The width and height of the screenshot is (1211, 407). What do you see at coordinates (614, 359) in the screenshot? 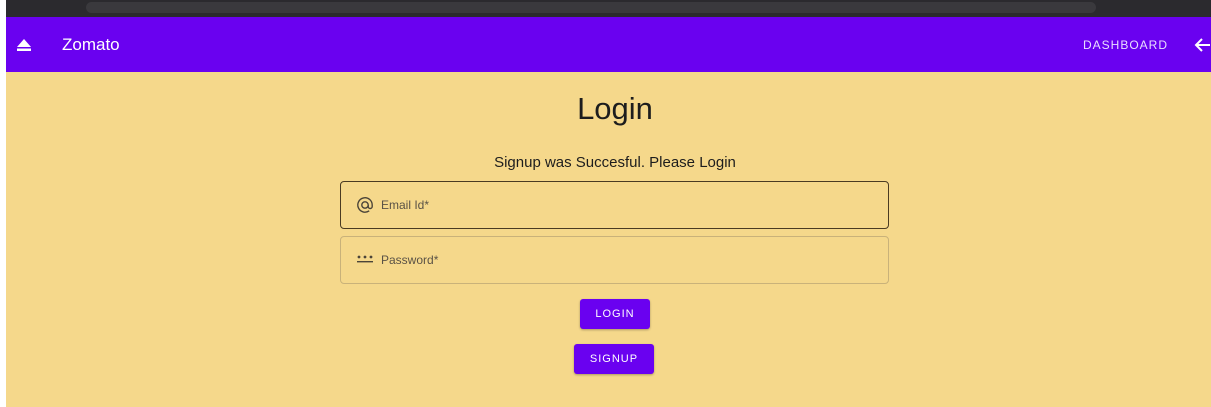
I see `signup-button: SIGNUP` at bounding box center [614, 359].